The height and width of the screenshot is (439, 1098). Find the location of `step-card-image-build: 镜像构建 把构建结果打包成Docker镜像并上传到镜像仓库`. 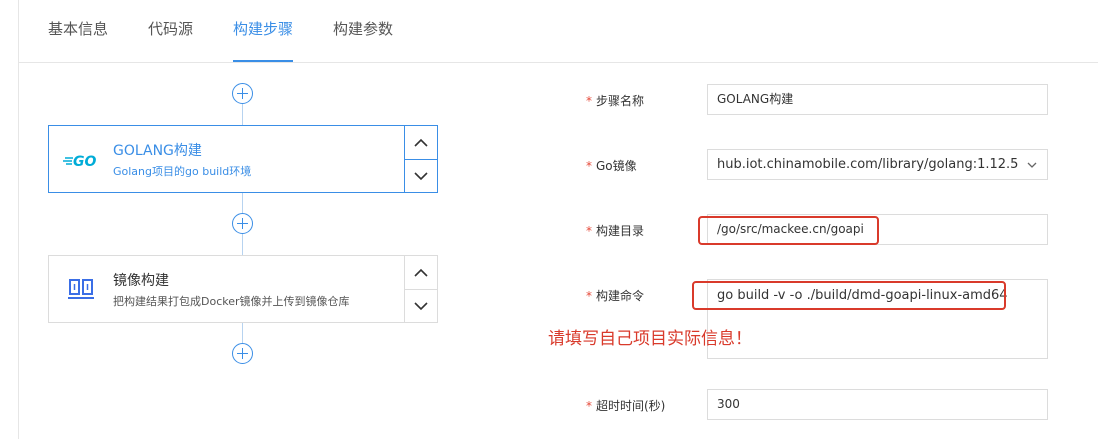

step-card-image-build: 镜像构建 把构建结果打包成Docker镜像并上传到镜像仓库 is located at coordinates (243, 289).